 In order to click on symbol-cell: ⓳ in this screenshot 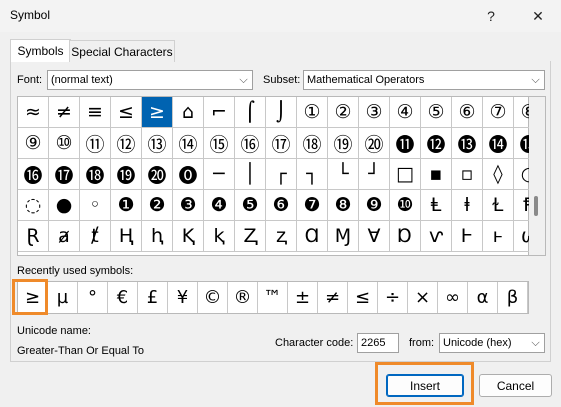, I will do `click(126, 174)`.